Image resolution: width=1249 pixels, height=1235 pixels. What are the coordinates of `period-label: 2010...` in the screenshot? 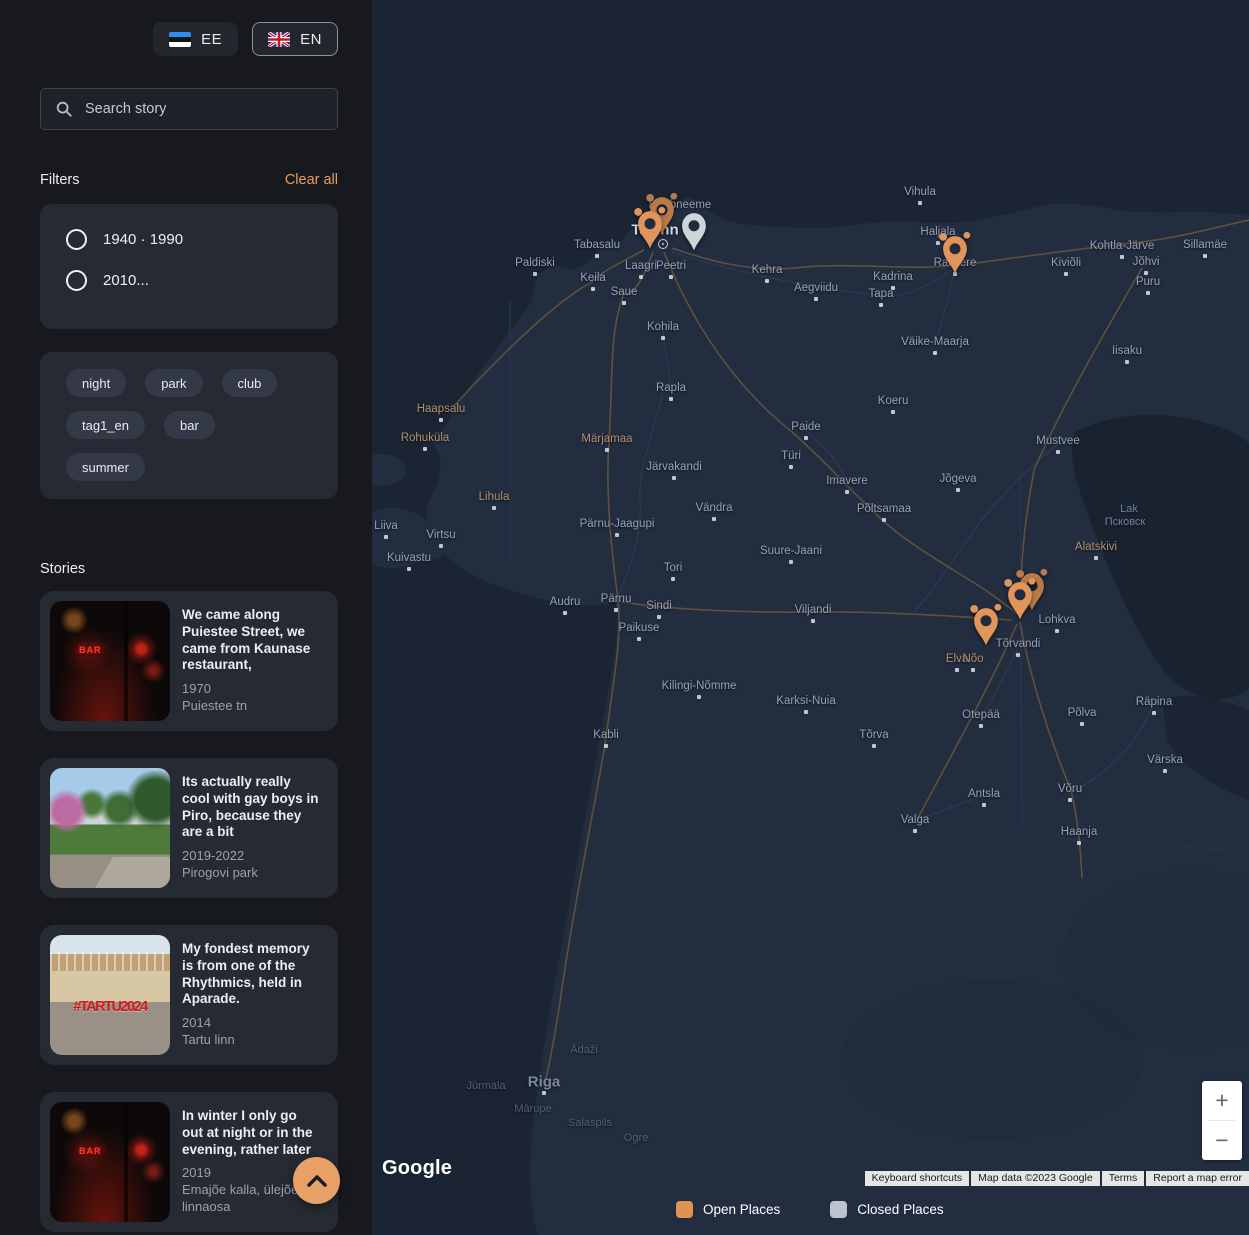 It's located at (126, 280).